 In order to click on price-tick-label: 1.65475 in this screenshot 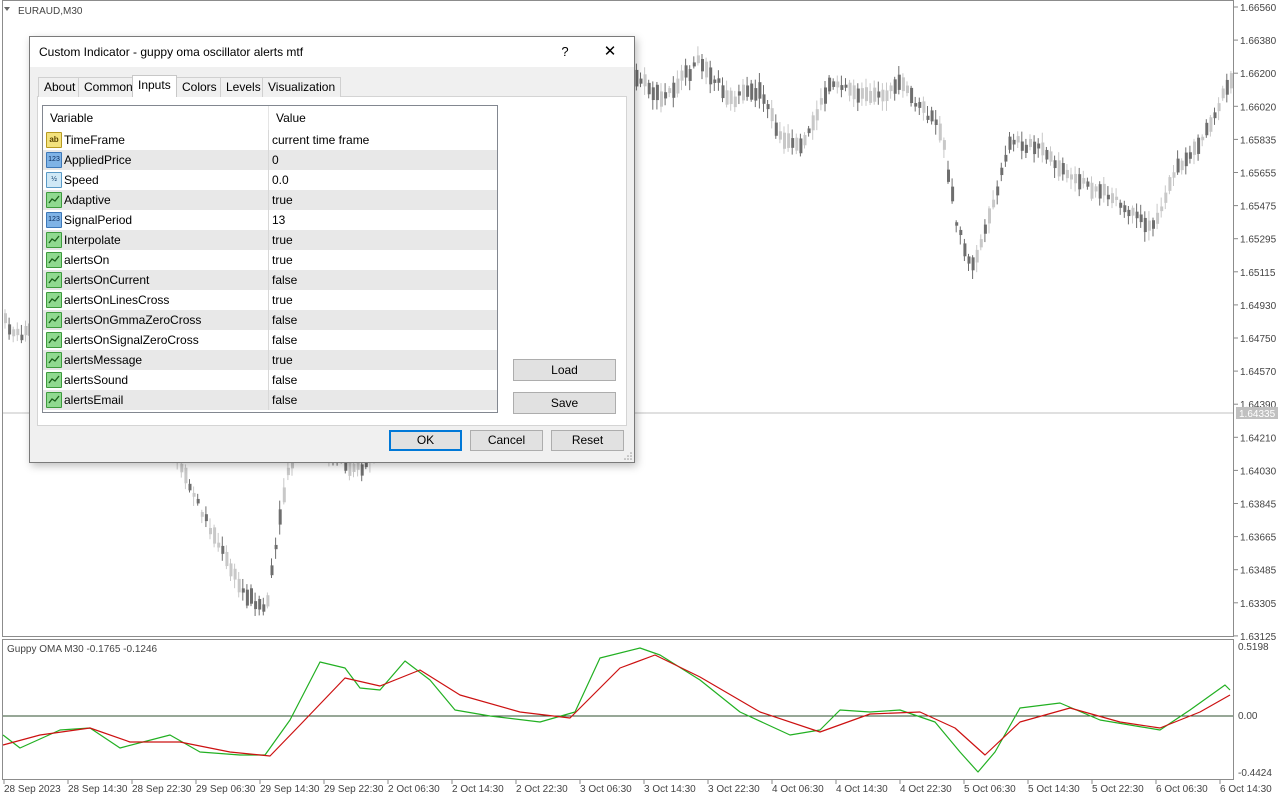, I will do `click(1258, 207)`.